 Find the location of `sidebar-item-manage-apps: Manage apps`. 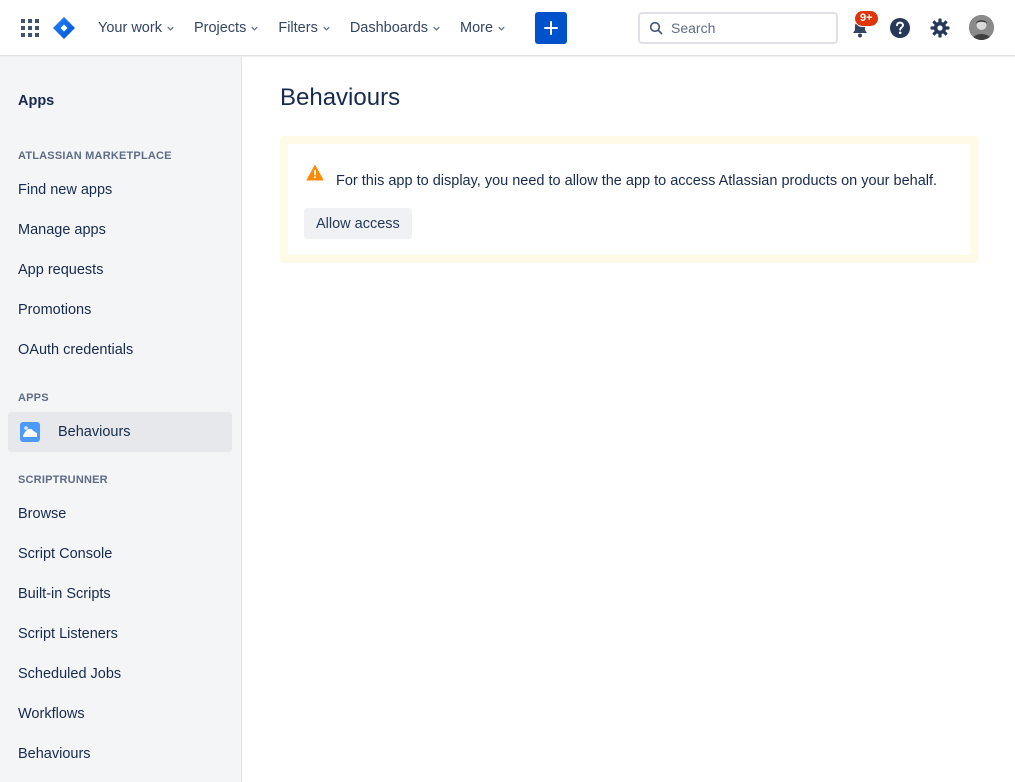

sidebar-item-manage-apps: Manage apps is located at coordinates (62, 230).